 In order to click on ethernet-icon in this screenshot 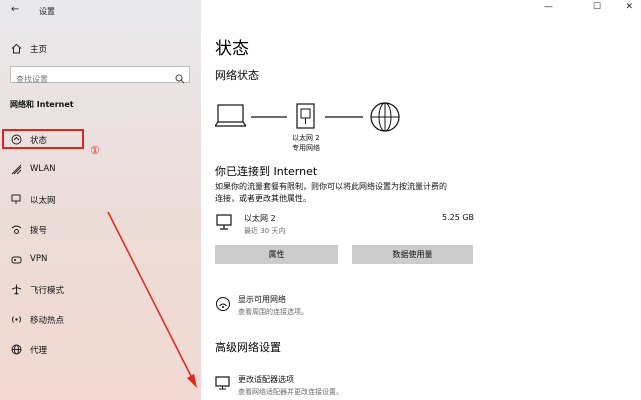, I will do `click(225, 224)`.